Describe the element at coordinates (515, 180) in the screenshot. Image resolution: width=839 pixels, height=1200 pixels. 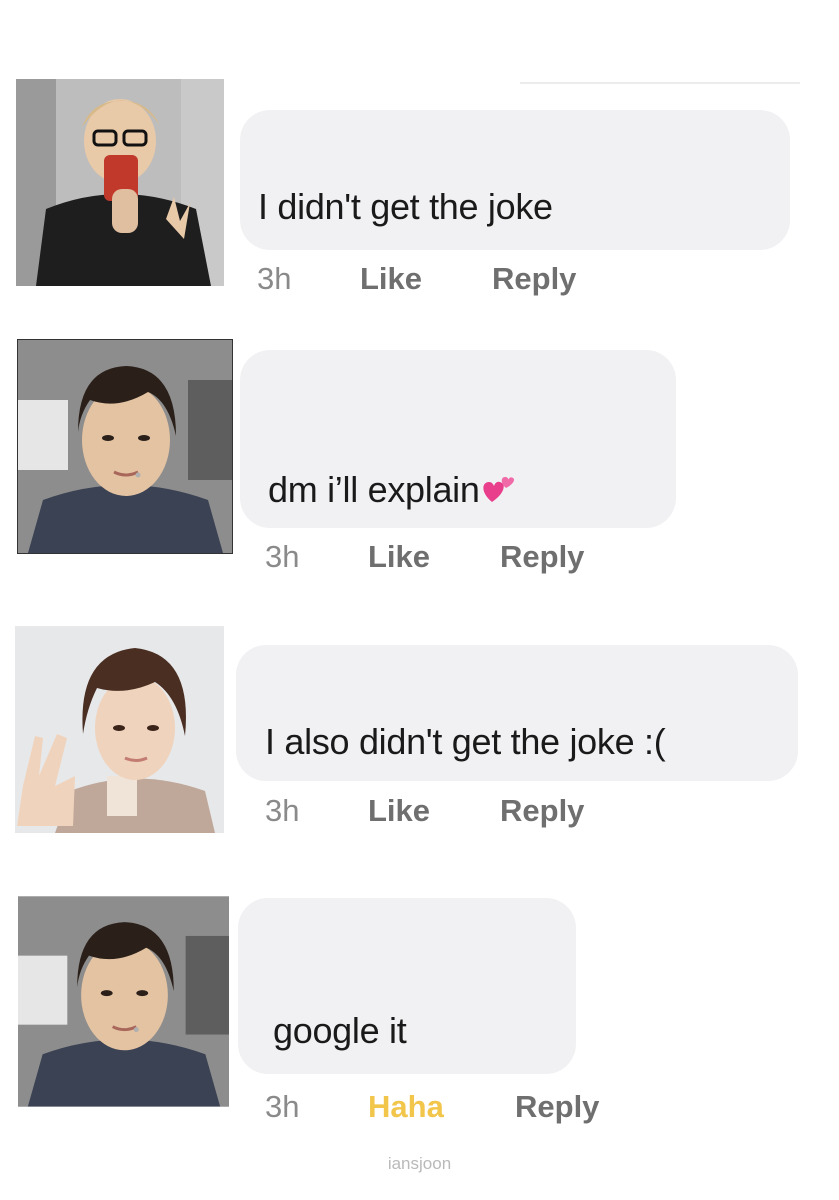
I see `comment-bubble` at that location.